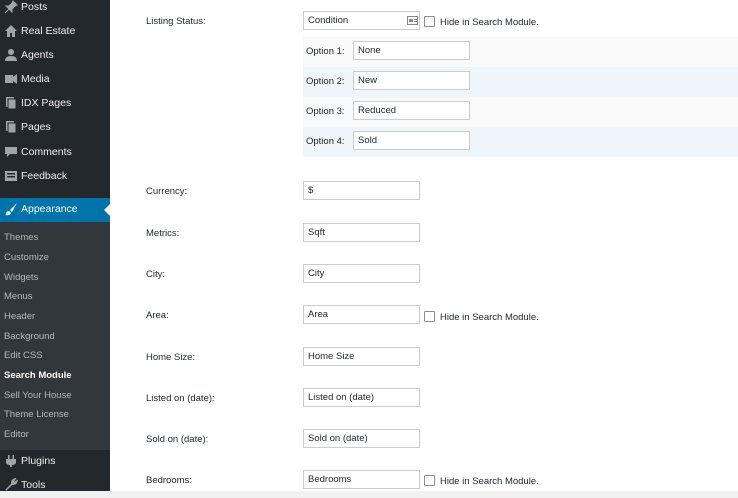  What do you see at coordinates (361, 479) in the screenshot?
I see `bedrooms-input: Bedrooms` at bounding box center [361, 479].